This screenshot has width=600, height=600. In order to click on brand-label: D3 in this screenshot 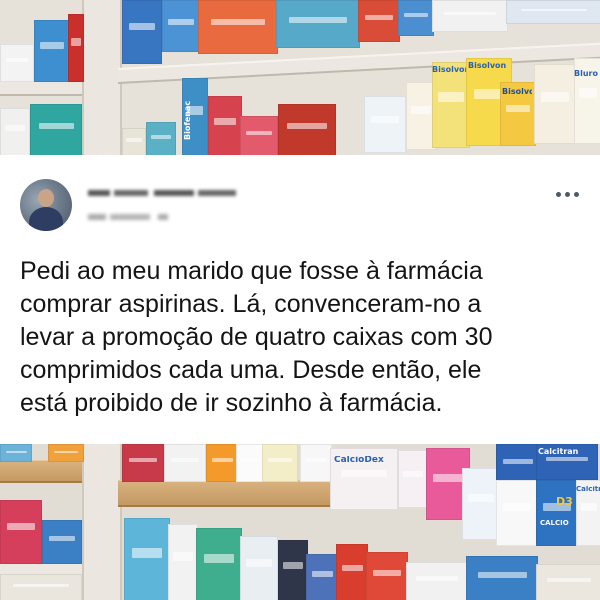, I will do `click(564, 501)`.